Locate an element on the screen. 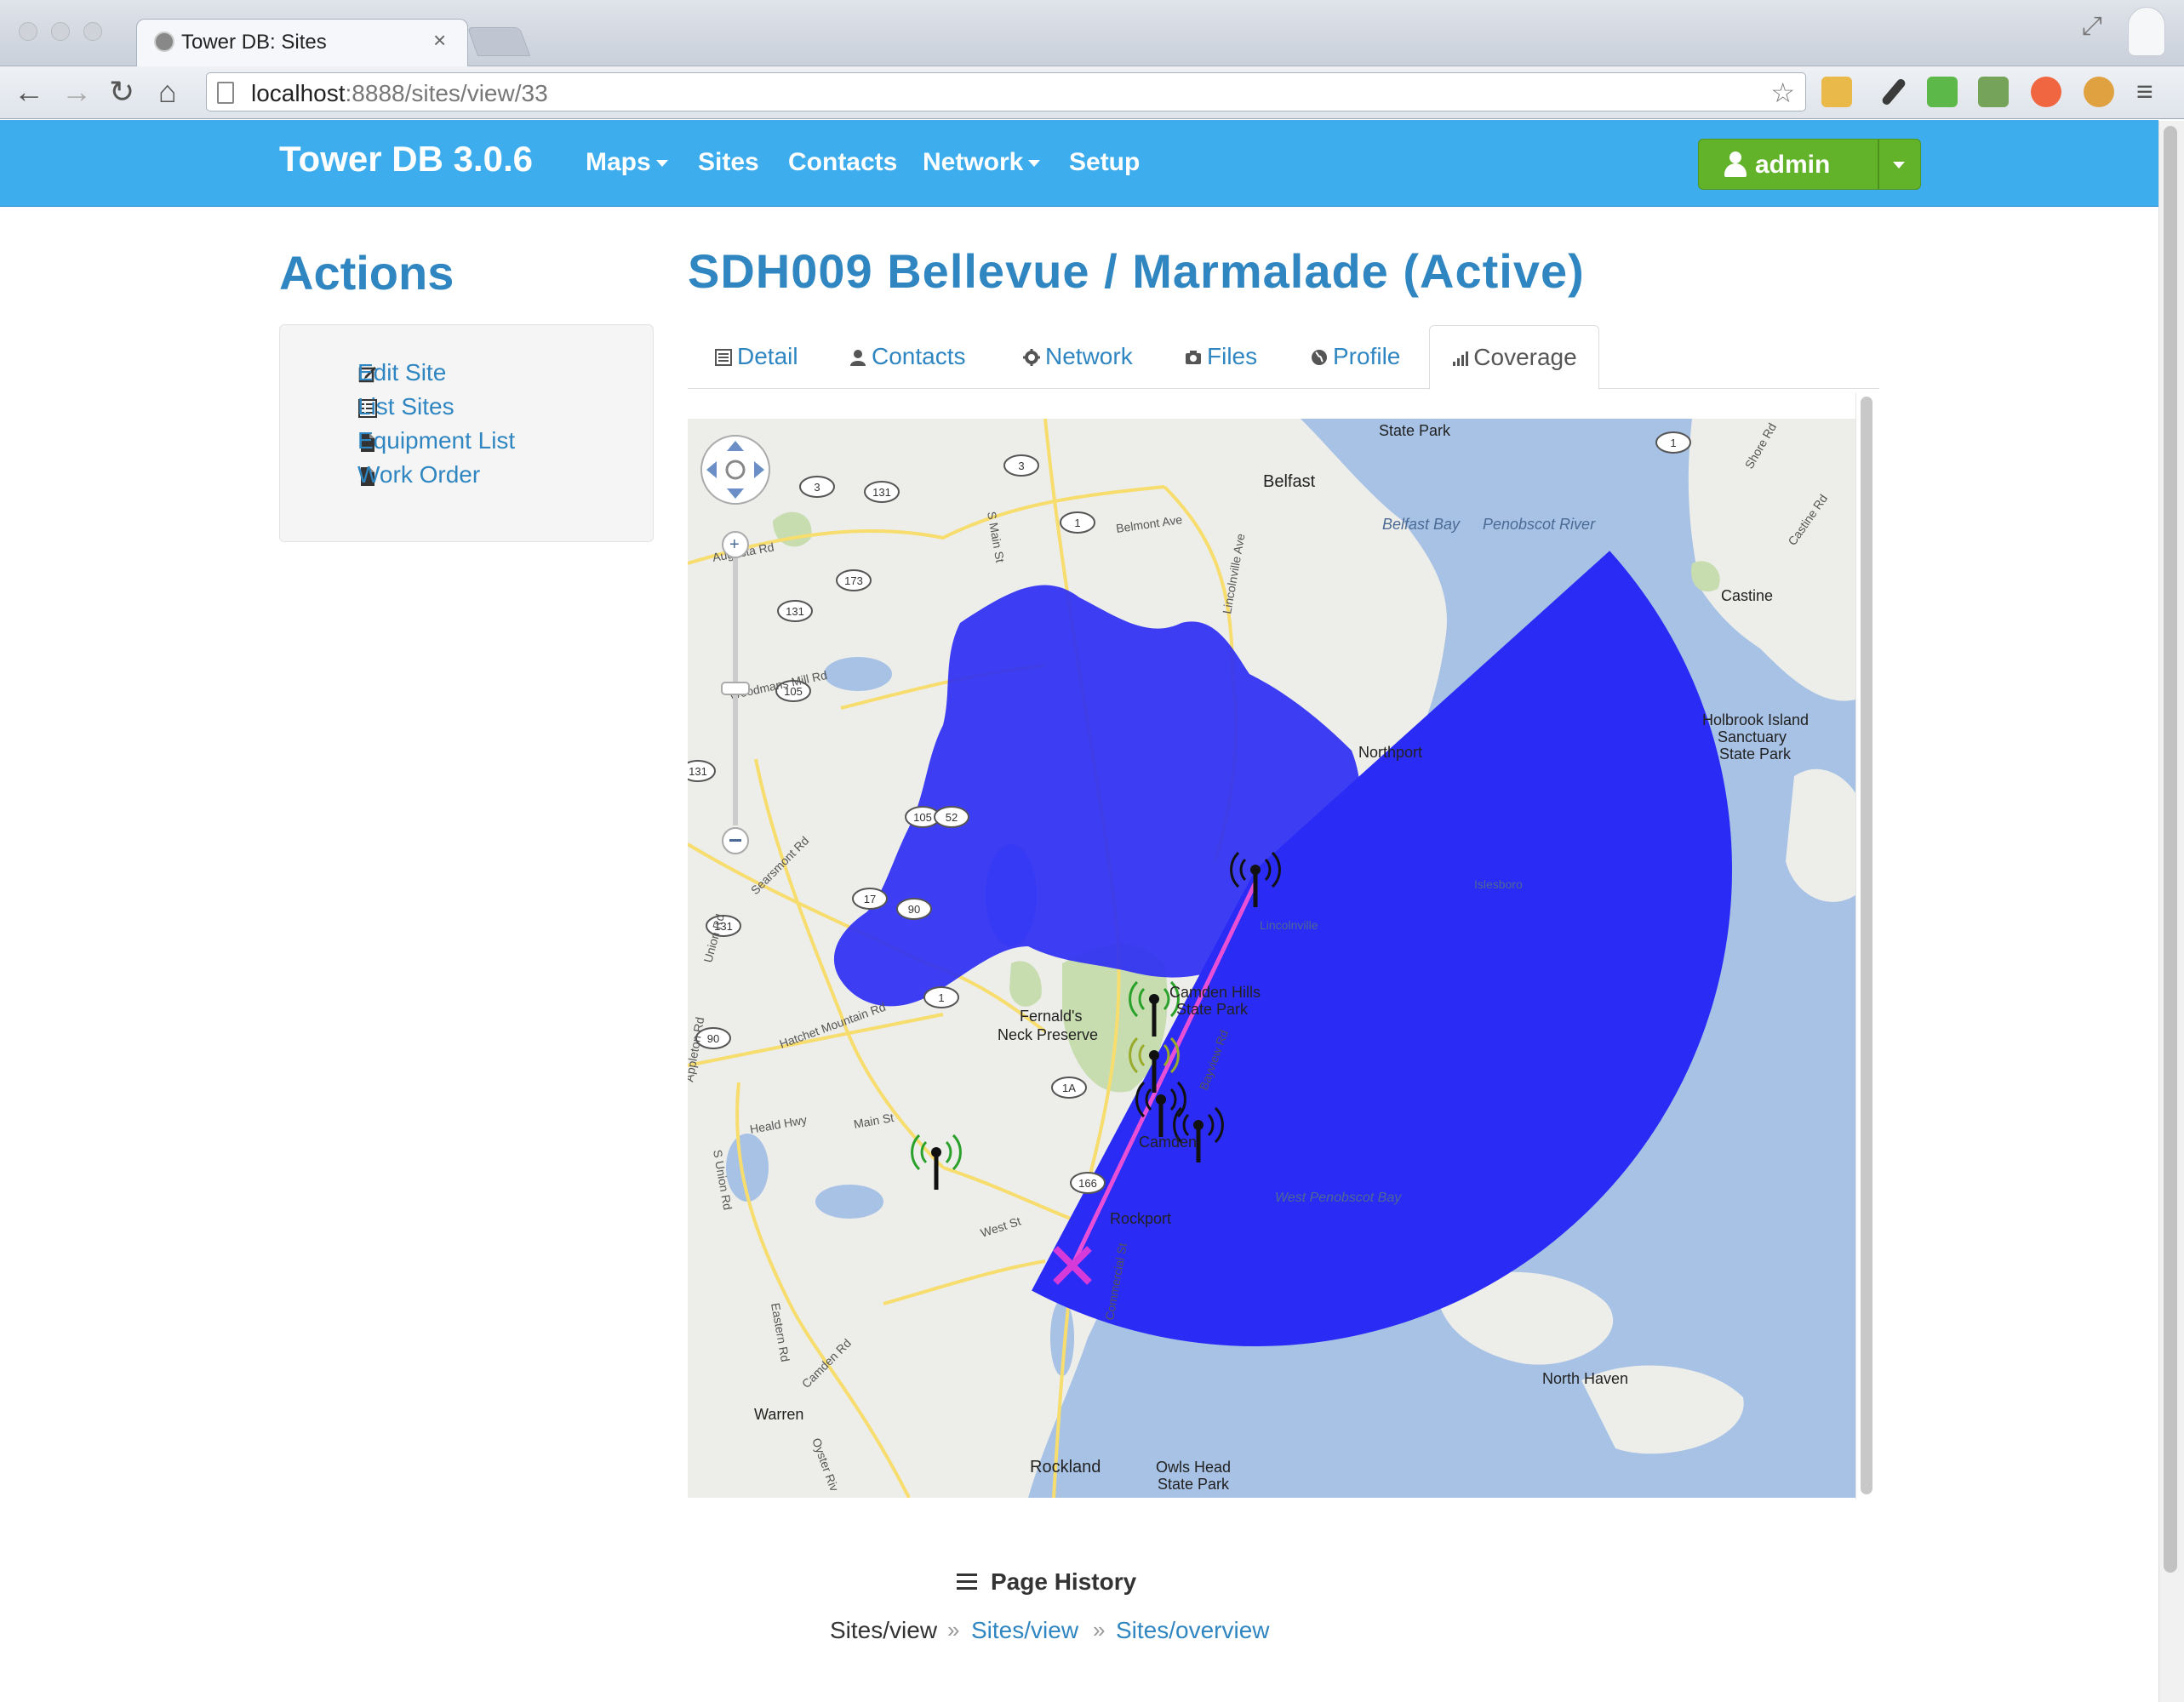 The width and height of the screenshot is (2184, 1702). address-url: localhost:8888/sites/view/33 is located at coordinates (400, 93).